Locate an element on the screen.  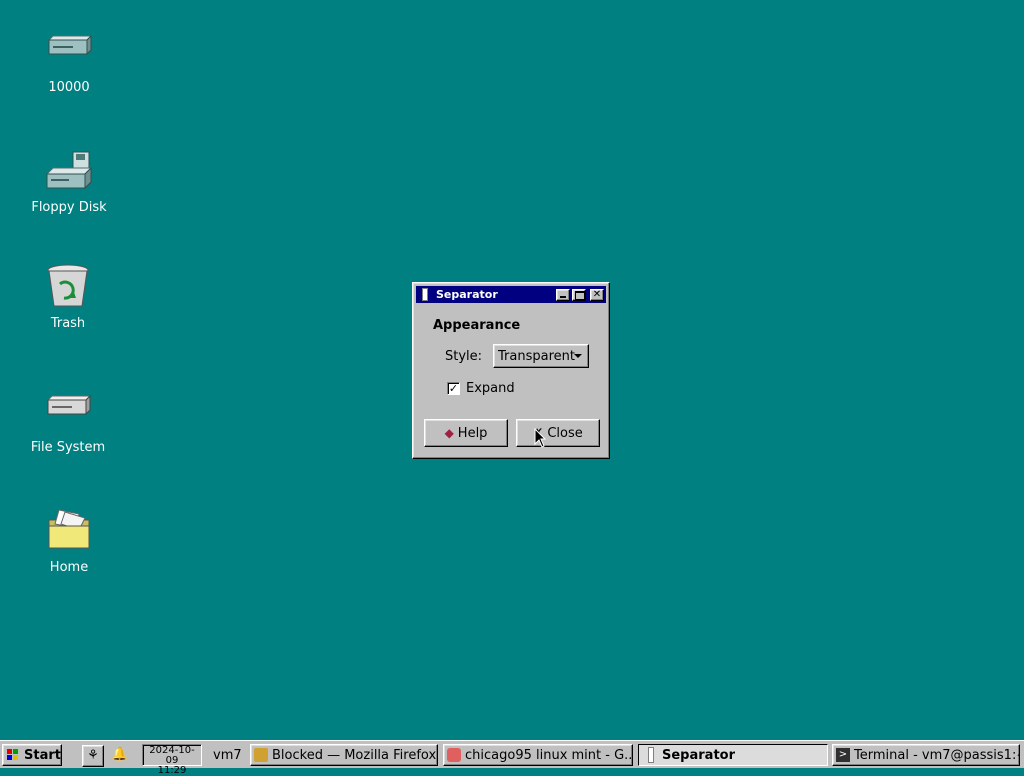
minimize-button is located at coordinates (563, 294).